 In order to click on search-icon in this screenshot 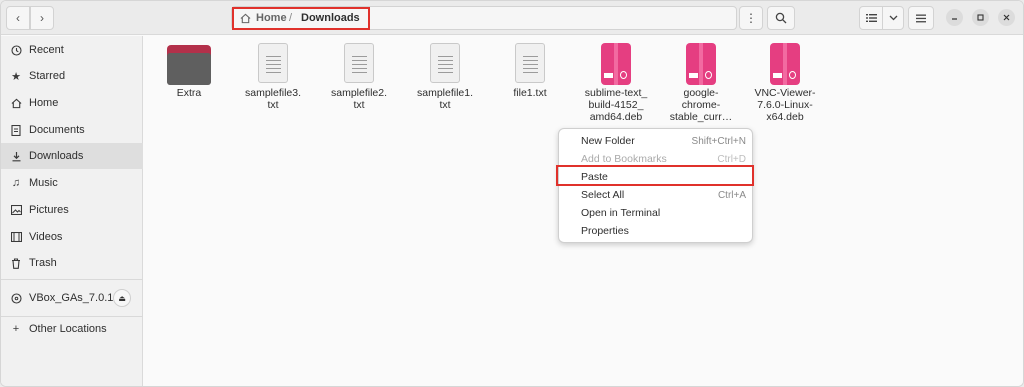, I will do `click(781, 18)`.